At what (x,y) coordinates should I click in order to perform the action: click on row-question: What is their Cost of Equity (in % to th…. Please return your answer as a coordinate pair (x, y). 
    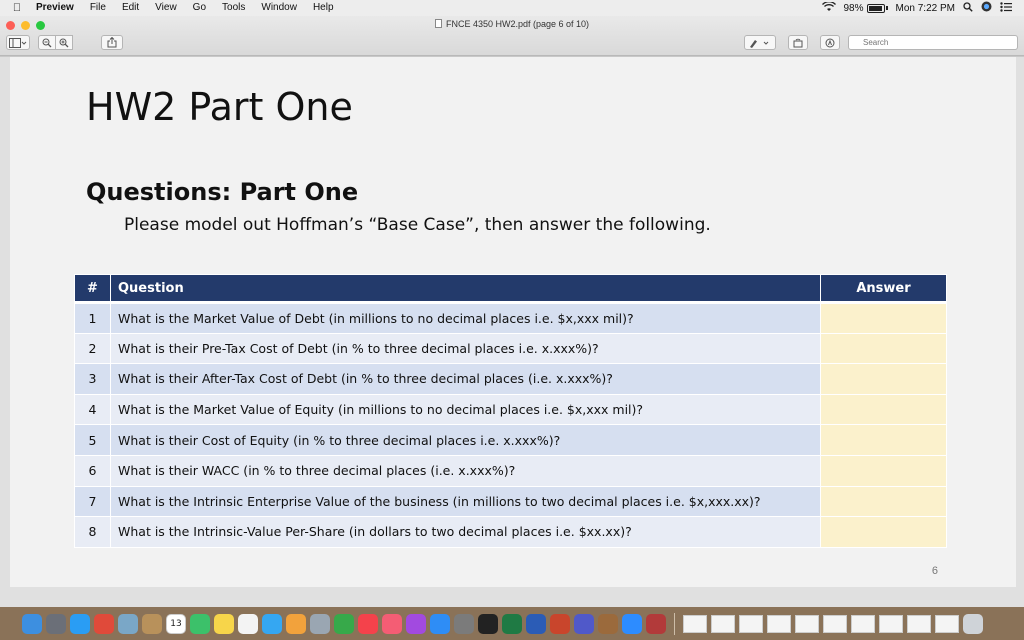
    Looking at the image, I should click on (465, 440).